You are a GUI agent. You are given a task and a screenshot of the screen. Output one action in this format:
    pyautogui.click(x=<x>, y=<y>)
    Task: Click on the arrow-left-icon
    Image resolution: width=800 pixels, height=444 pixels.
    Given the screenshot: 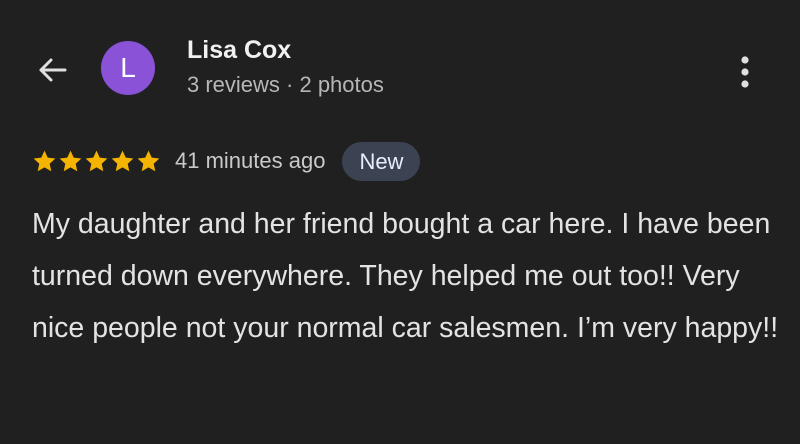 What is the action you would take?
    pyautogui.click(x=53, y=70)
    